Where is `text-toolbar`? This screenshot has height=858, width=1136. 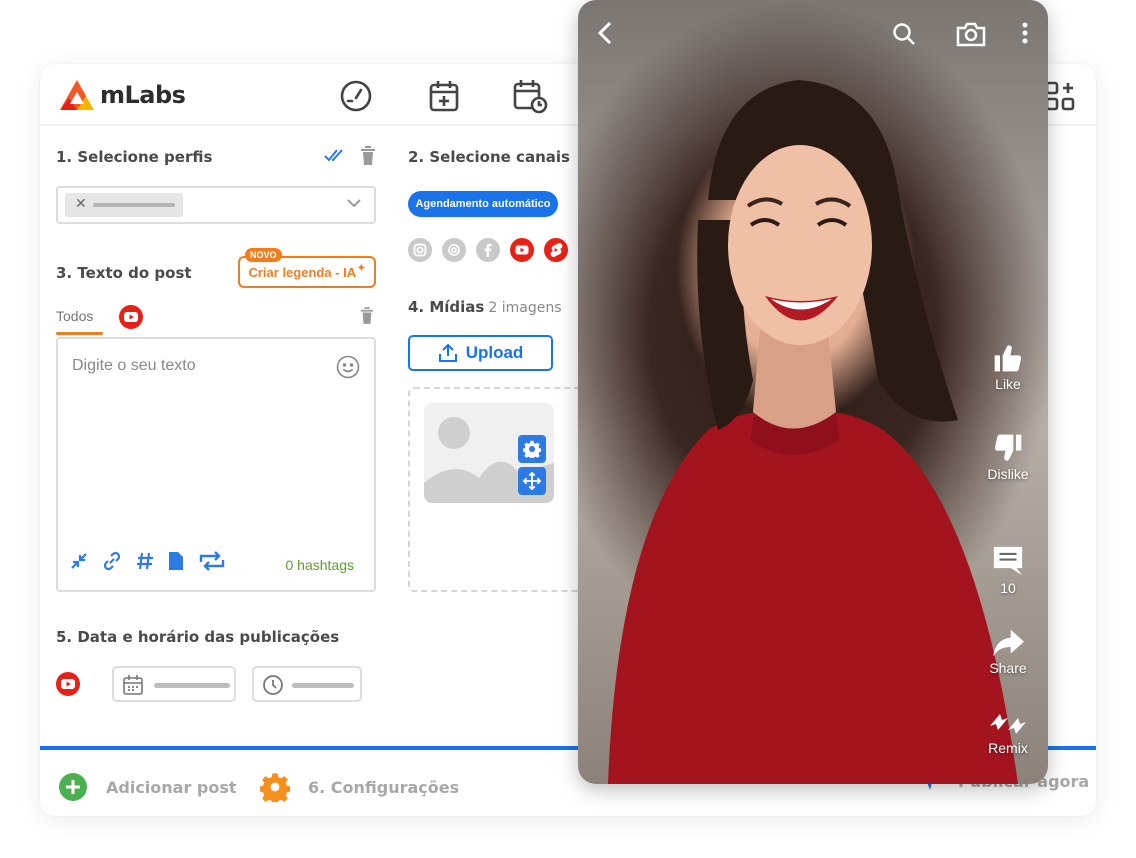
text-toolbar is located at coordinates (148, 561).